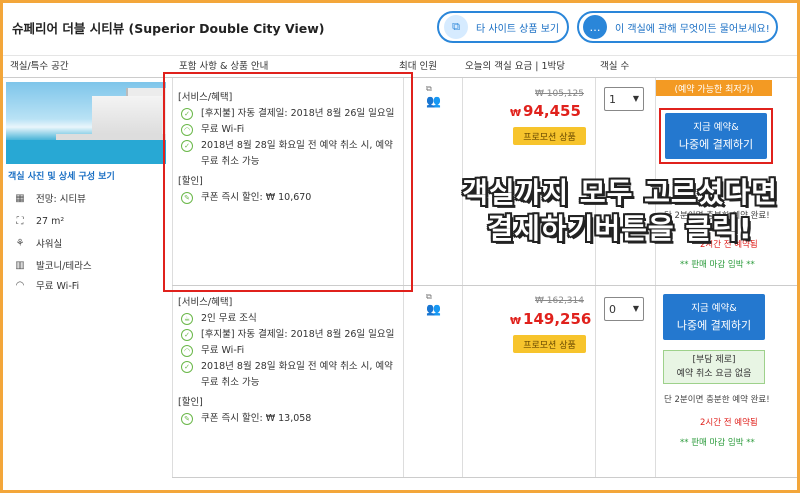 This screenshot has height=493, width=800. What do you see at coordinates (187, 335) in the screenshot?
I see `check-icon: ✓` at bounding box center [187, 335].